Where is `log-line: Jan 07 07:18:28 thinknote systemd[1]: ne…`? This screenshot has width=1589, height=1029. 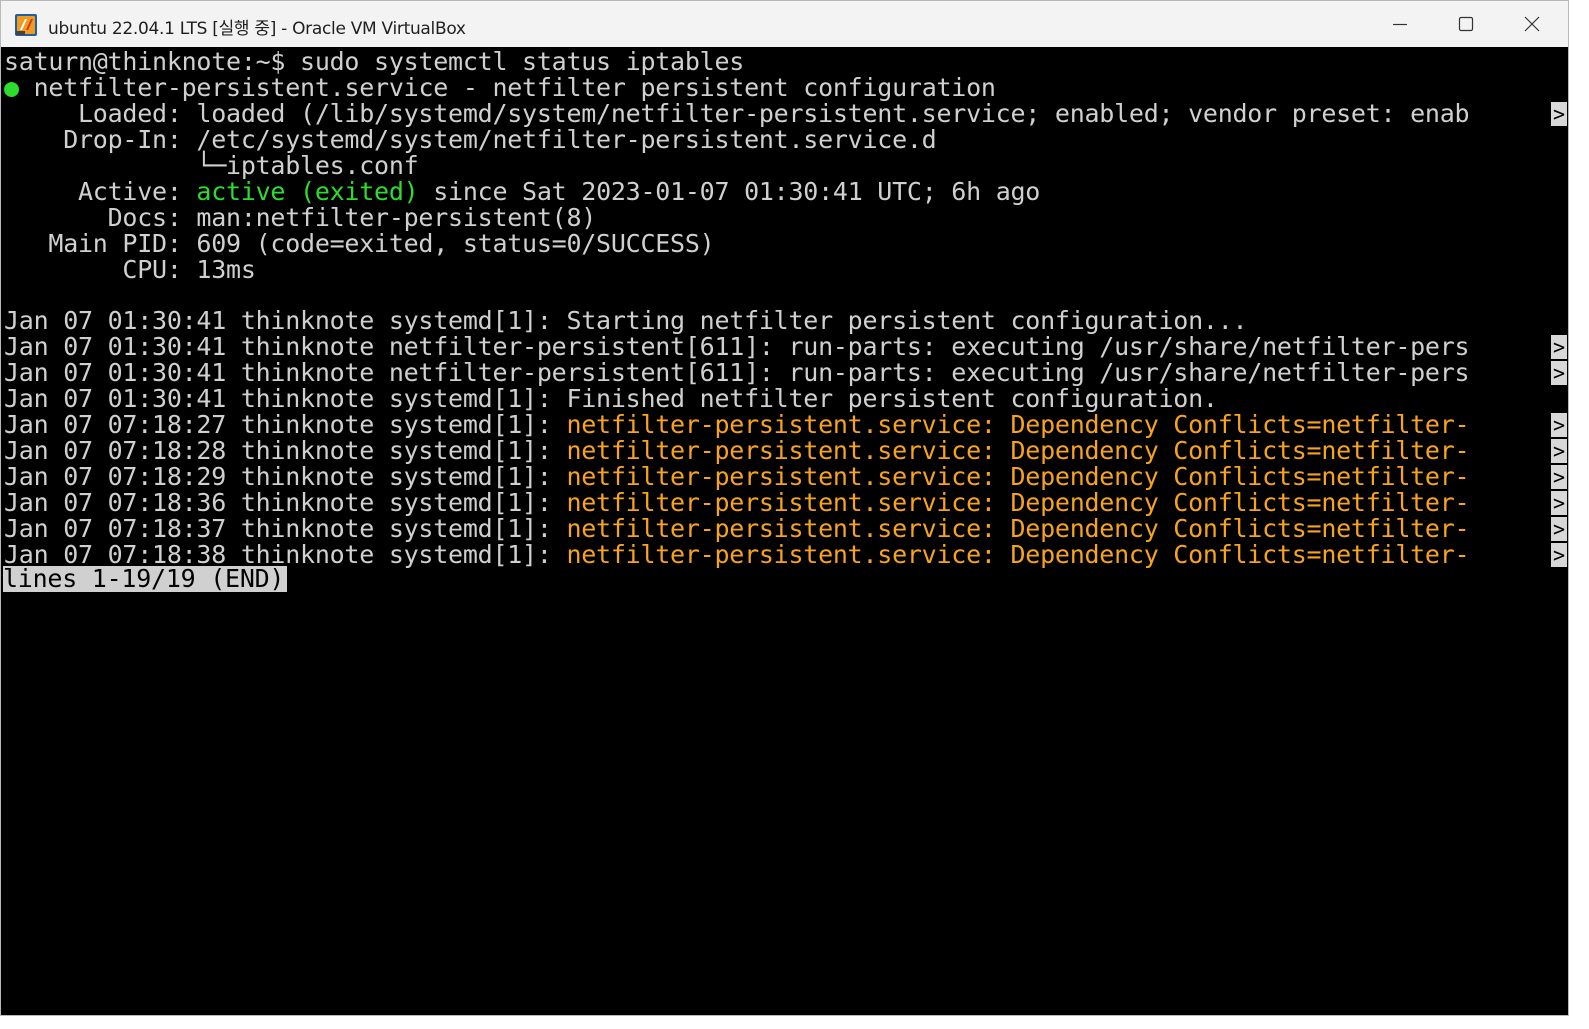
log-line: Jan 07 07:18:28 thinknote systemd[1]: ne… is located at coordinates (737, 450).